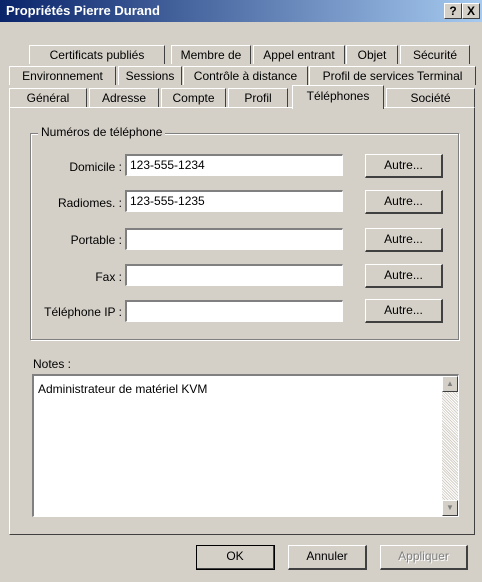 The image size is (482, 582). Describe the element at coordinates (241, 11) in the screenshot. I see `title-bar: Propriétés Pierre Durand ? X` at that location.